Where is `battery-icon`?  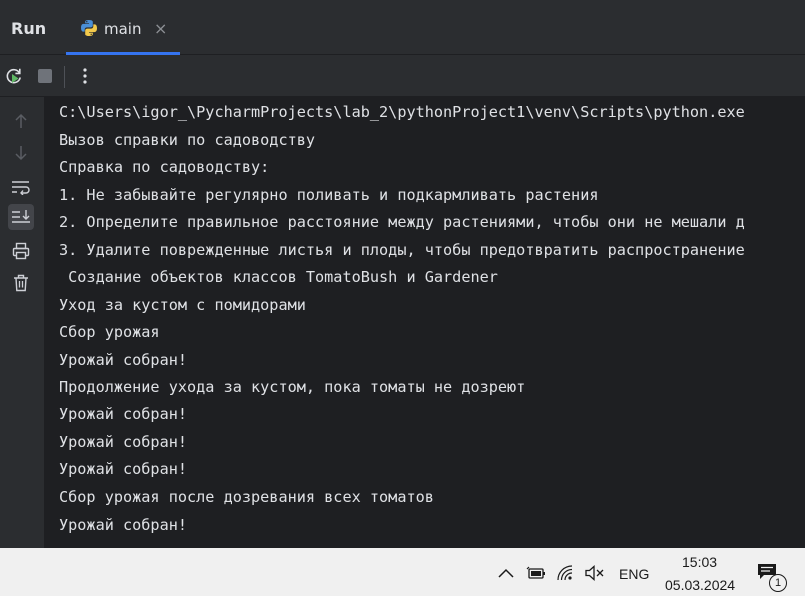
battery-icon is located at coordinates (535, 572).